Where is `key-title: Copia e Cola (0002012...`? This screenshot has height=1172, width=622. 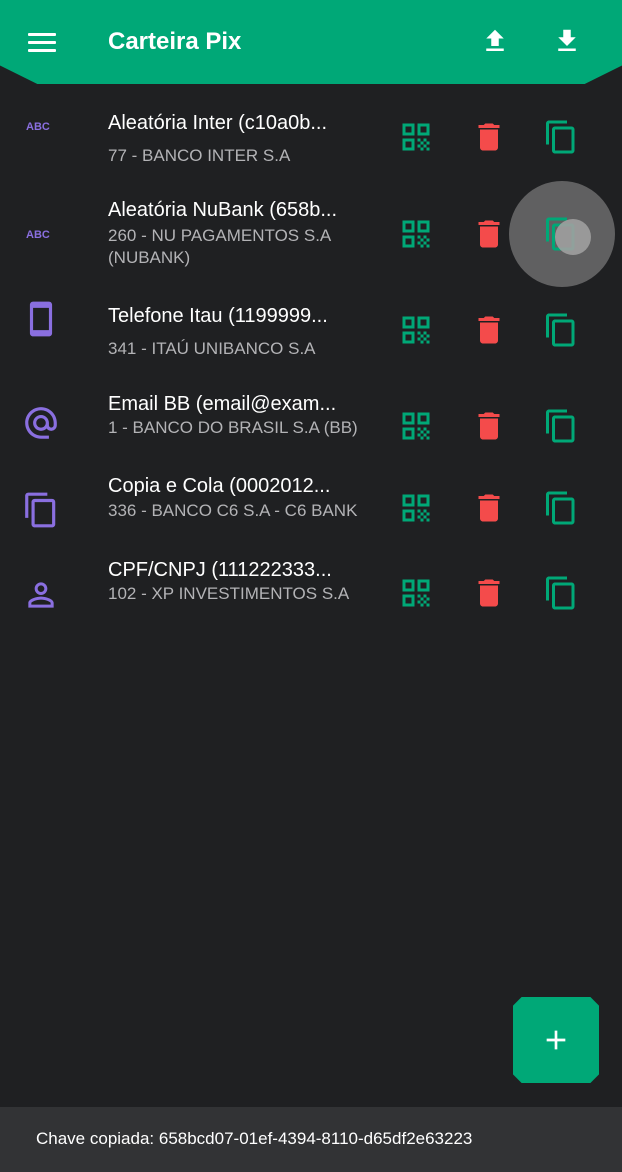
key-title: Copia e Cola (0002012... is located at coordinates (219, 486).